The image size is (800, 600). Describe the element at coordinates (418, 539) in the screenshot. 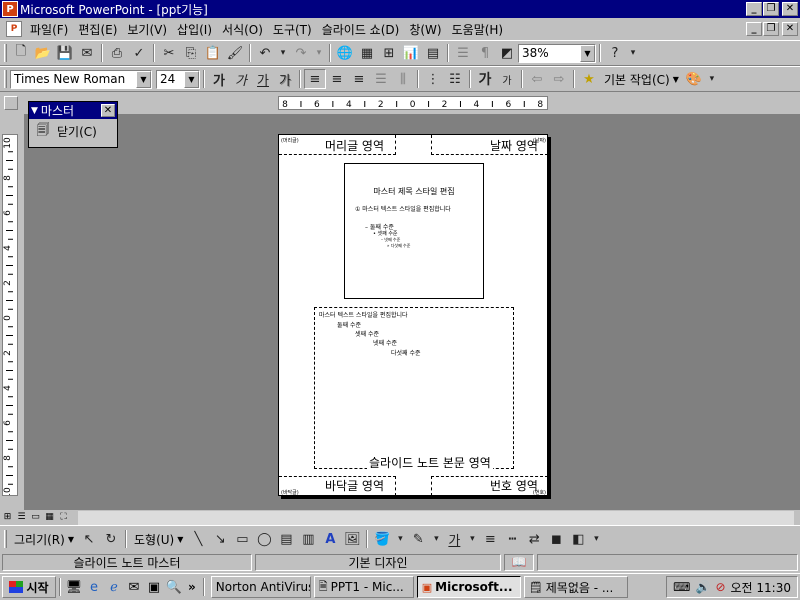

I see `line-color-icon: ✎` at that location.